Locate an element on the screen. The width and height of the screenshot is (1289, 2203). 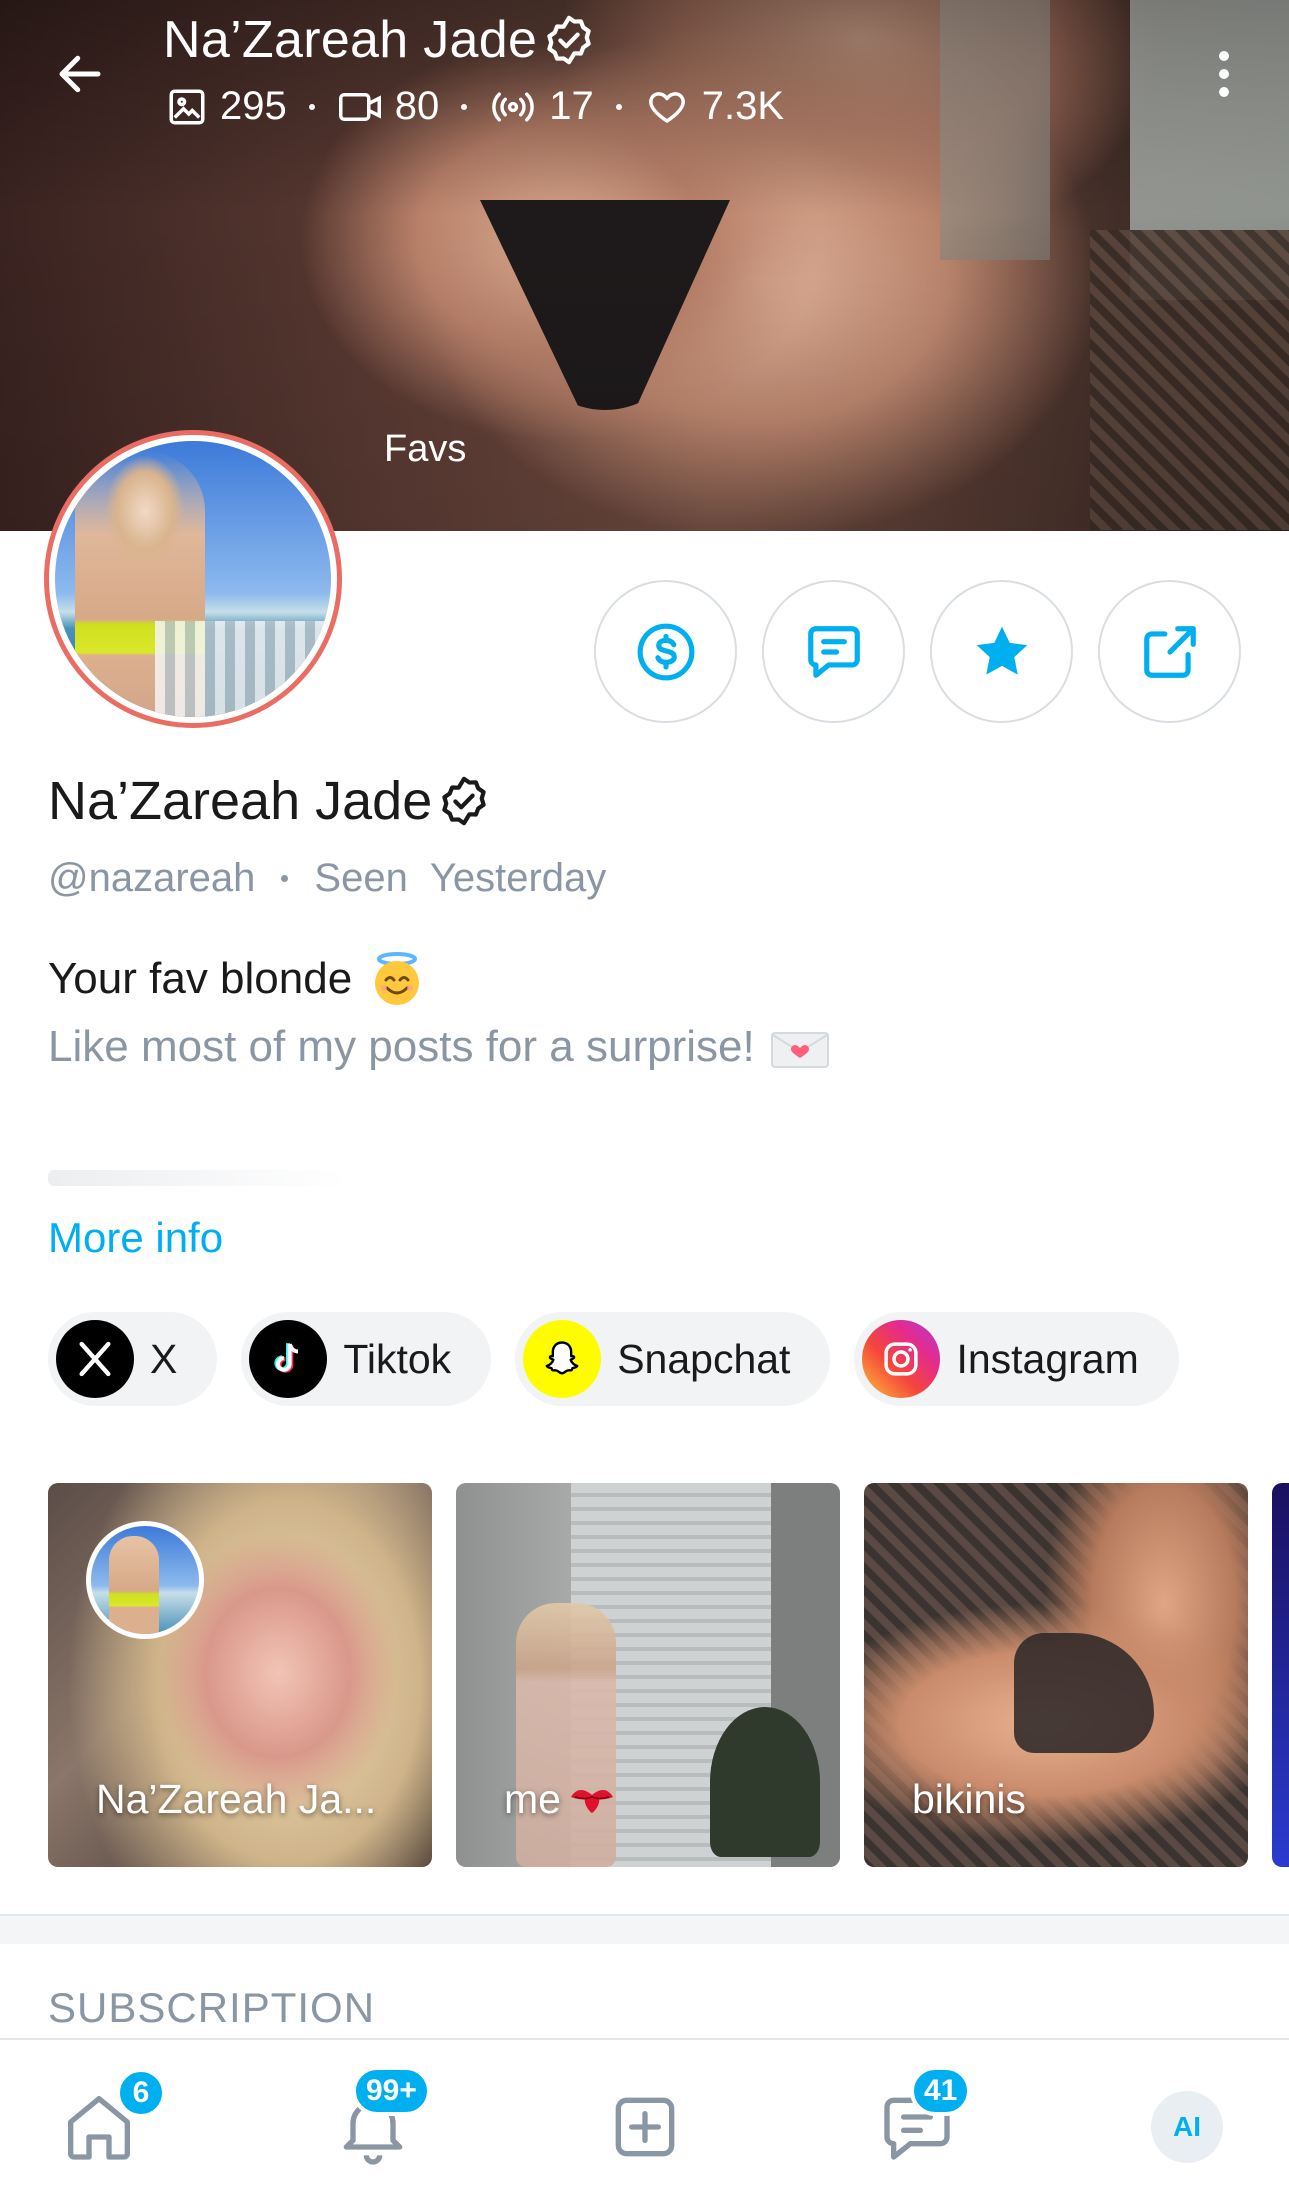
social-link-label: Tiktok is located at coordinates (397, 1358).